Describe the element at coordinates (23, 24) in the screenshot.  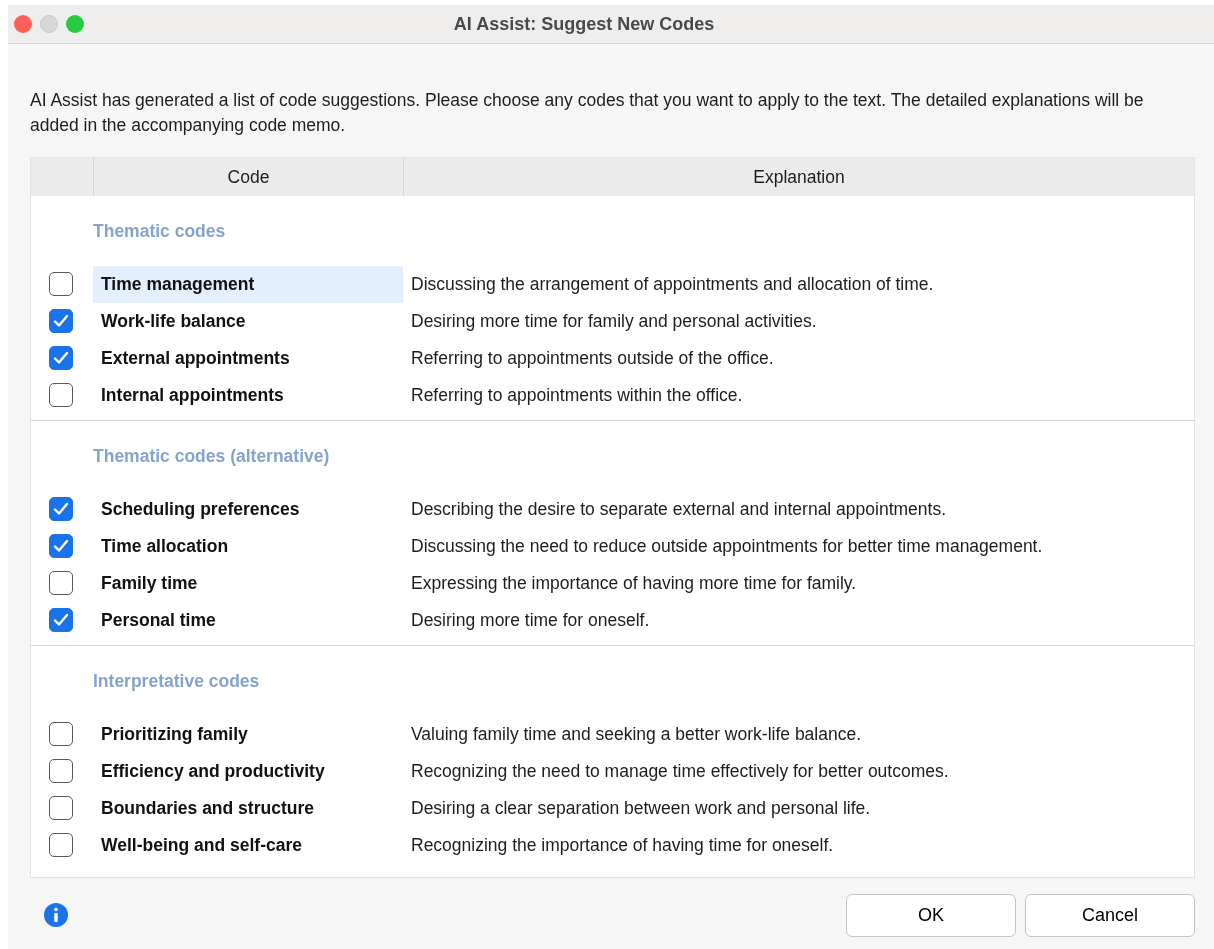
I see `close-button` at that location.